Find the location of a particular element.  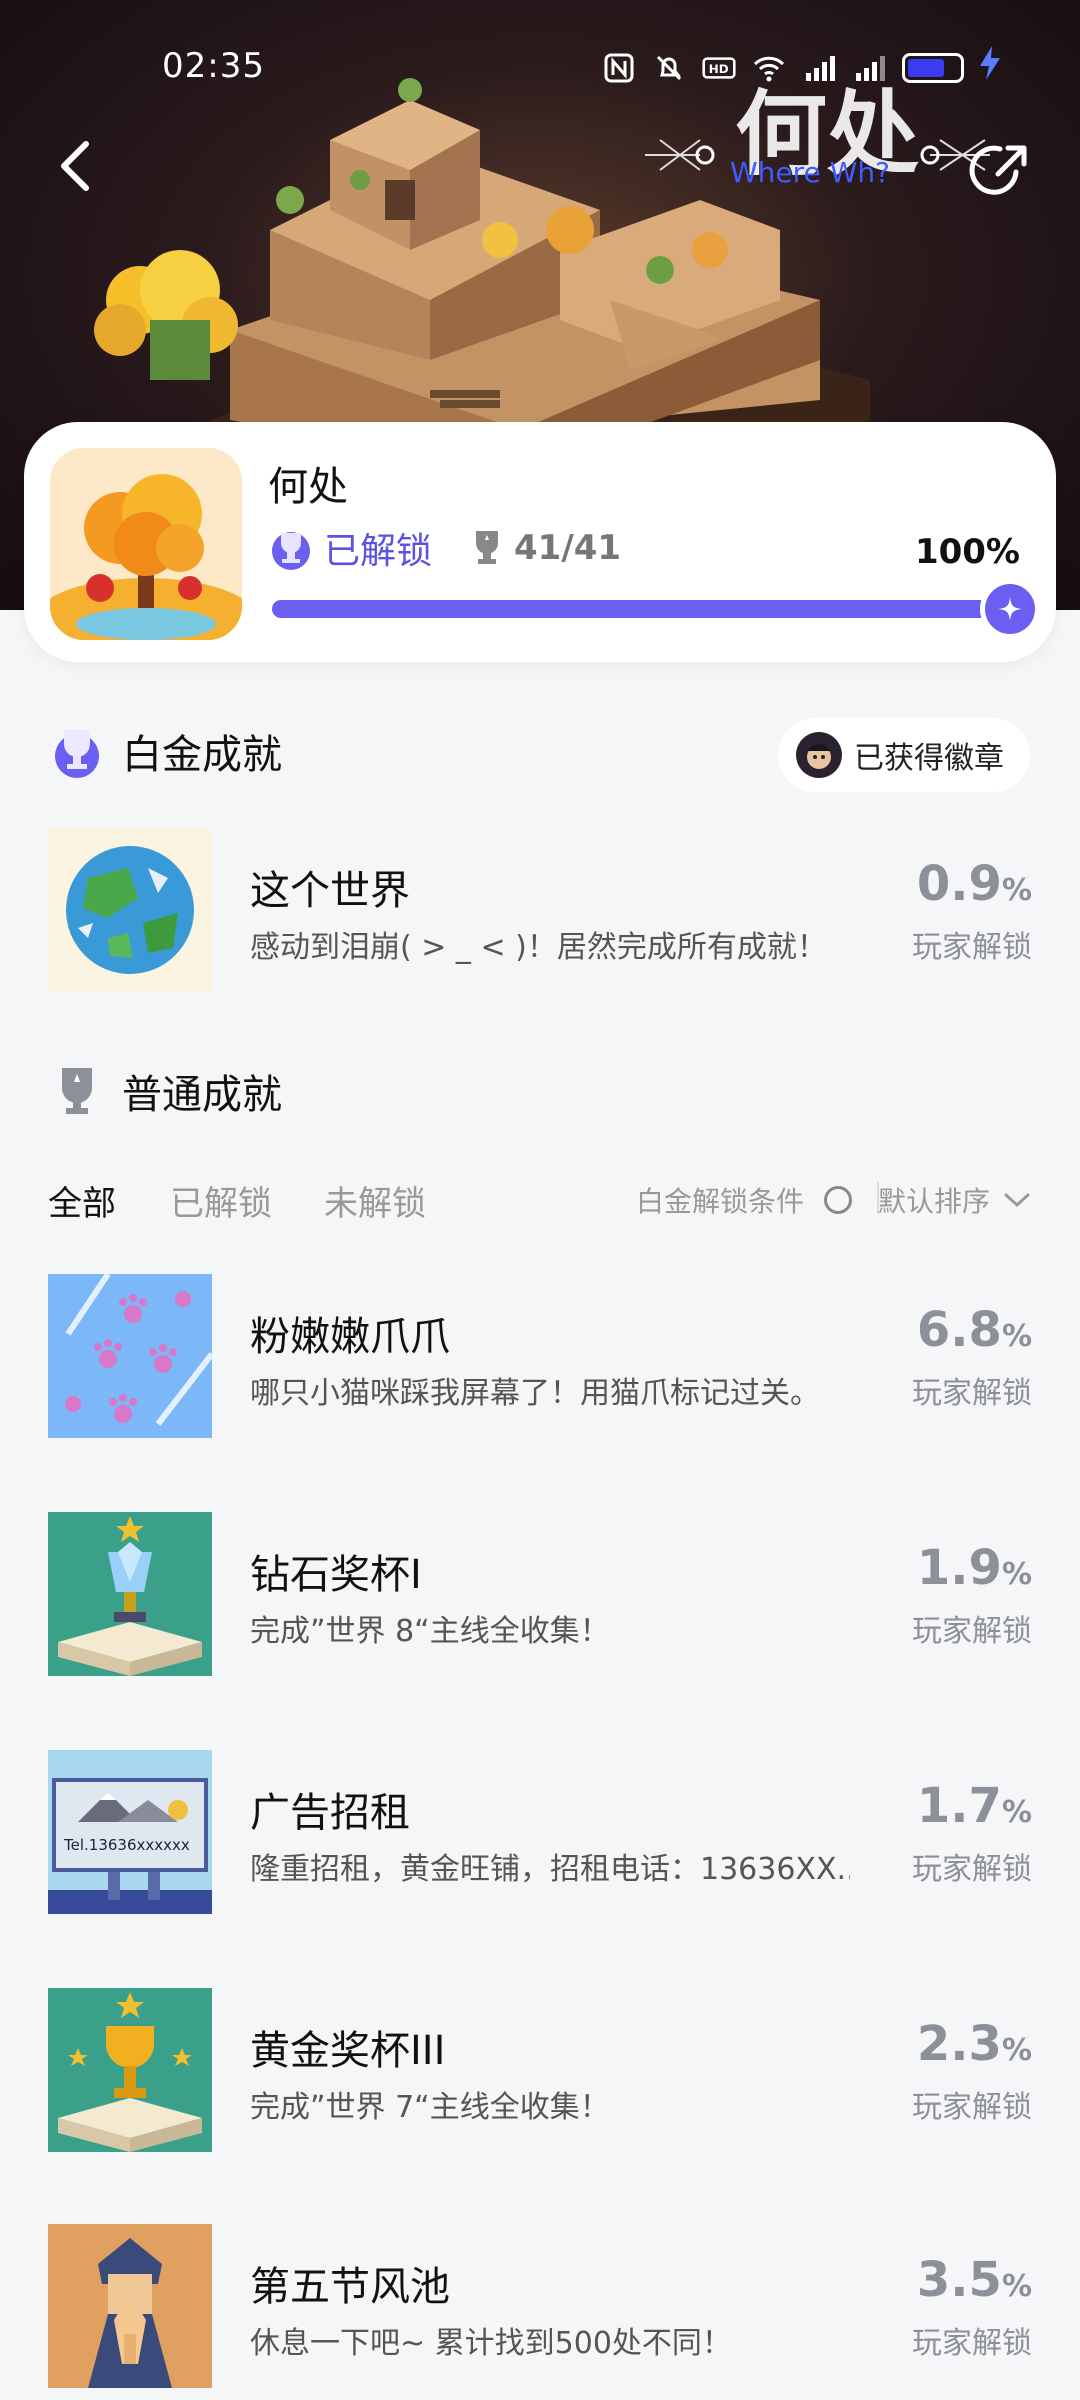

achievement-unlock-rate: 2.3% is located at coordinates (952, 2044).